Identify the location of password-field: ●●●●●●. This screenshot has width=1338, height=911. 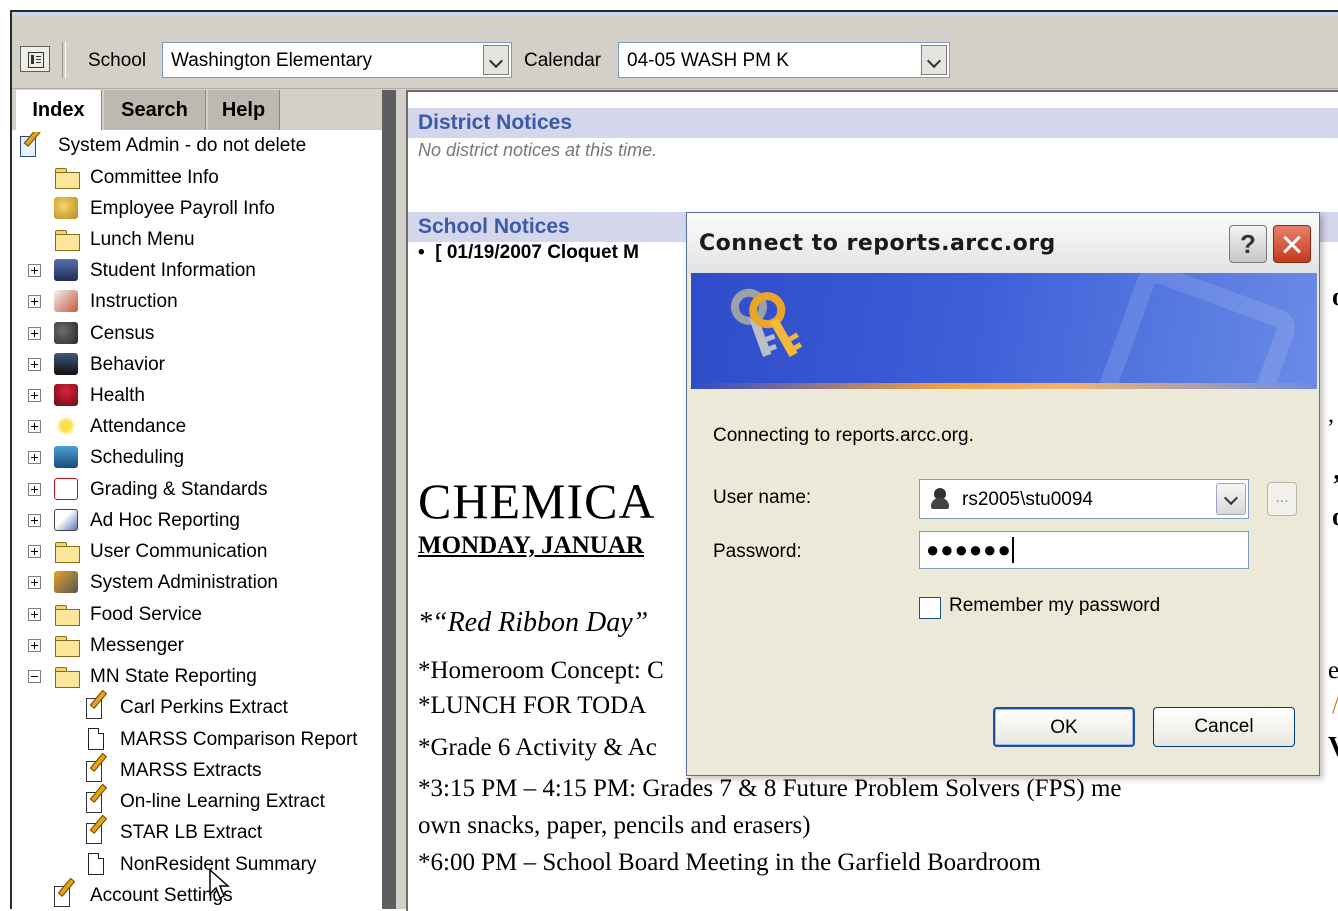
(1084, 550).